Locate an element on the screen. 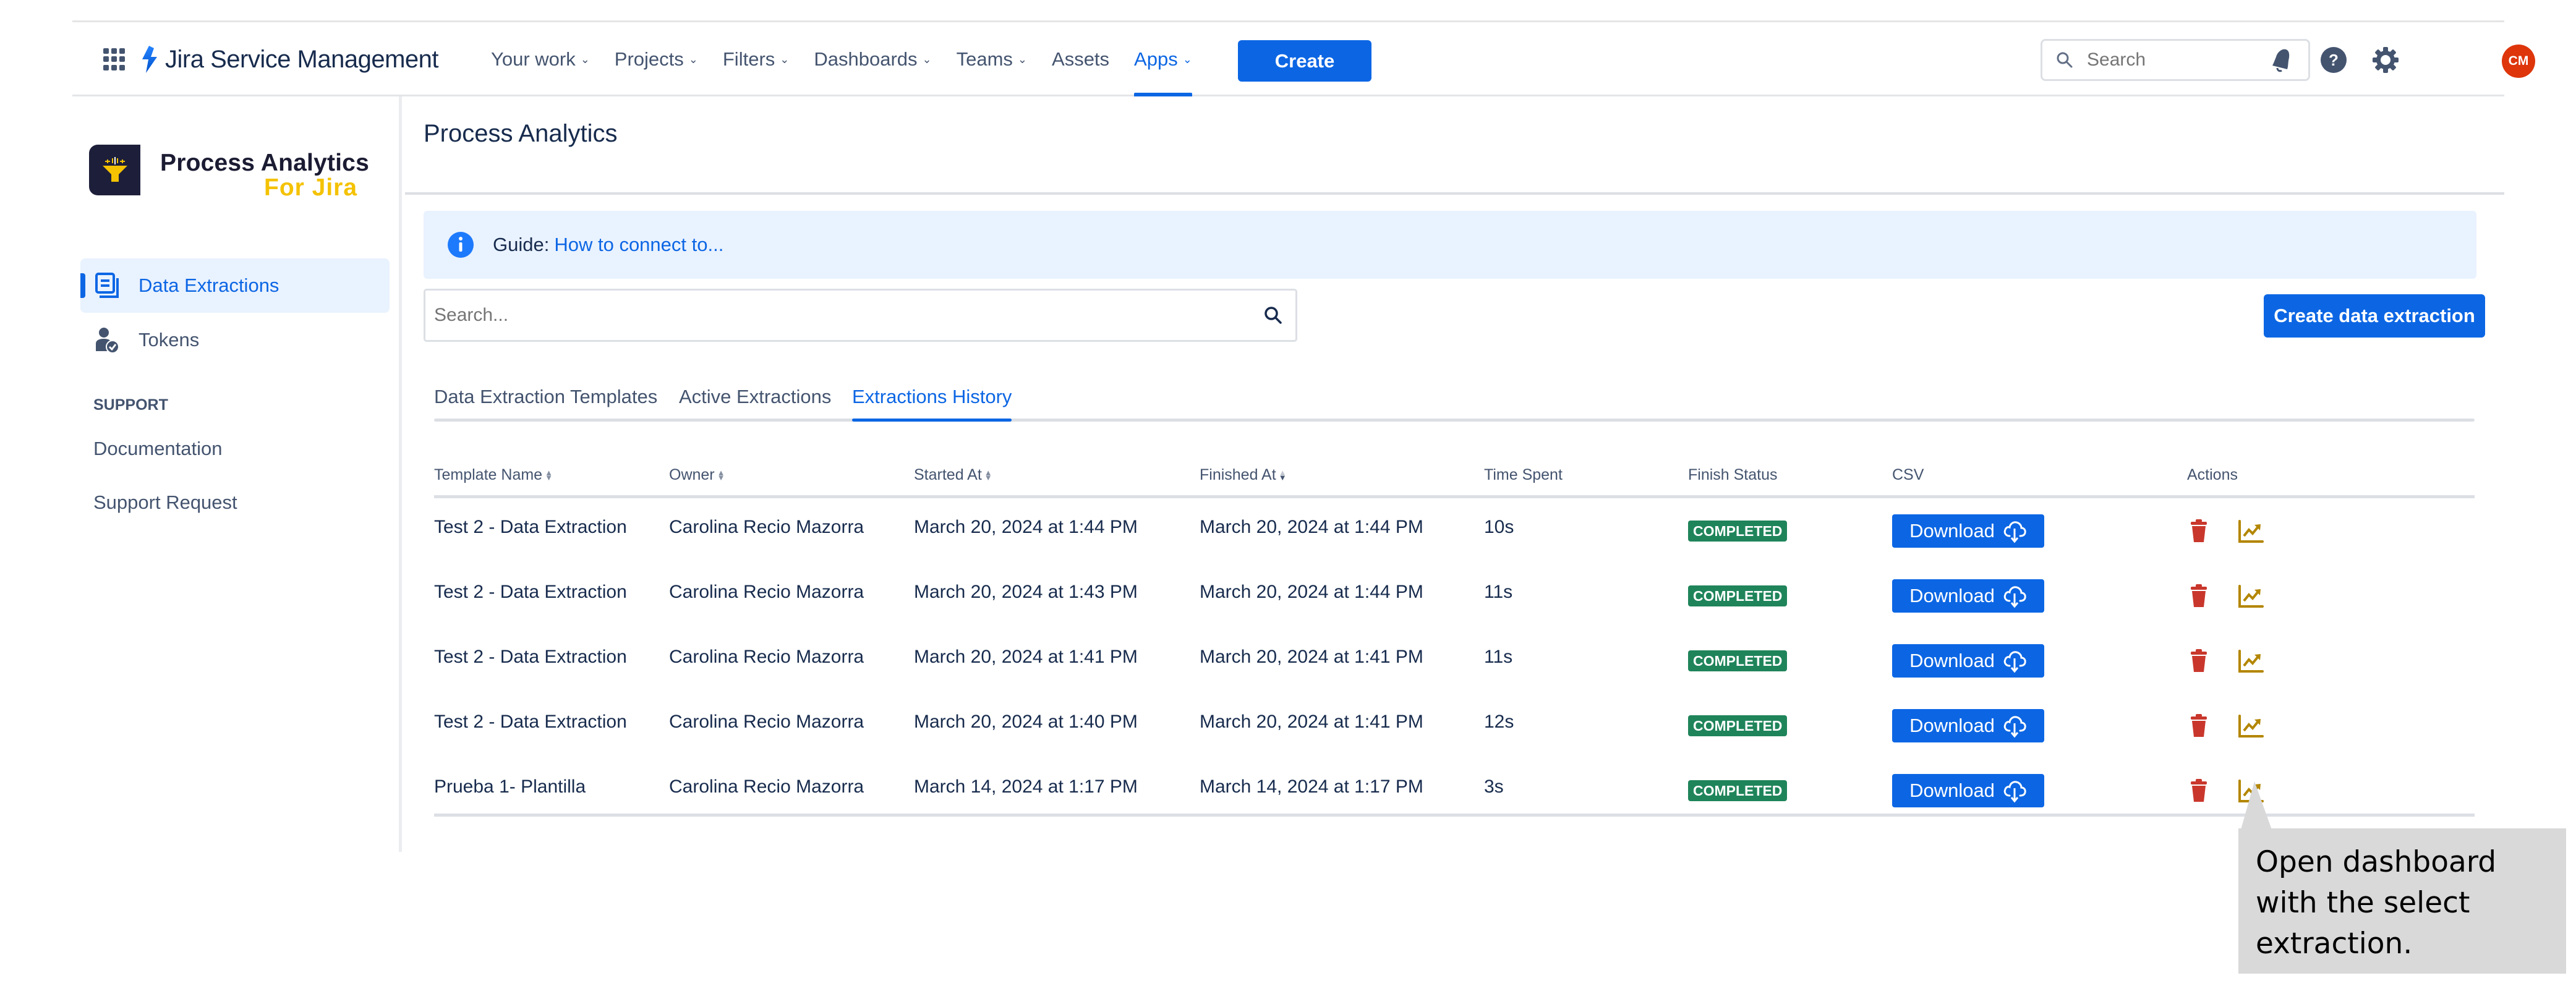 The height and width of the screenshot is (999, 2576). column-finish-status: Finish Status is located at coordinates (1733, 475).